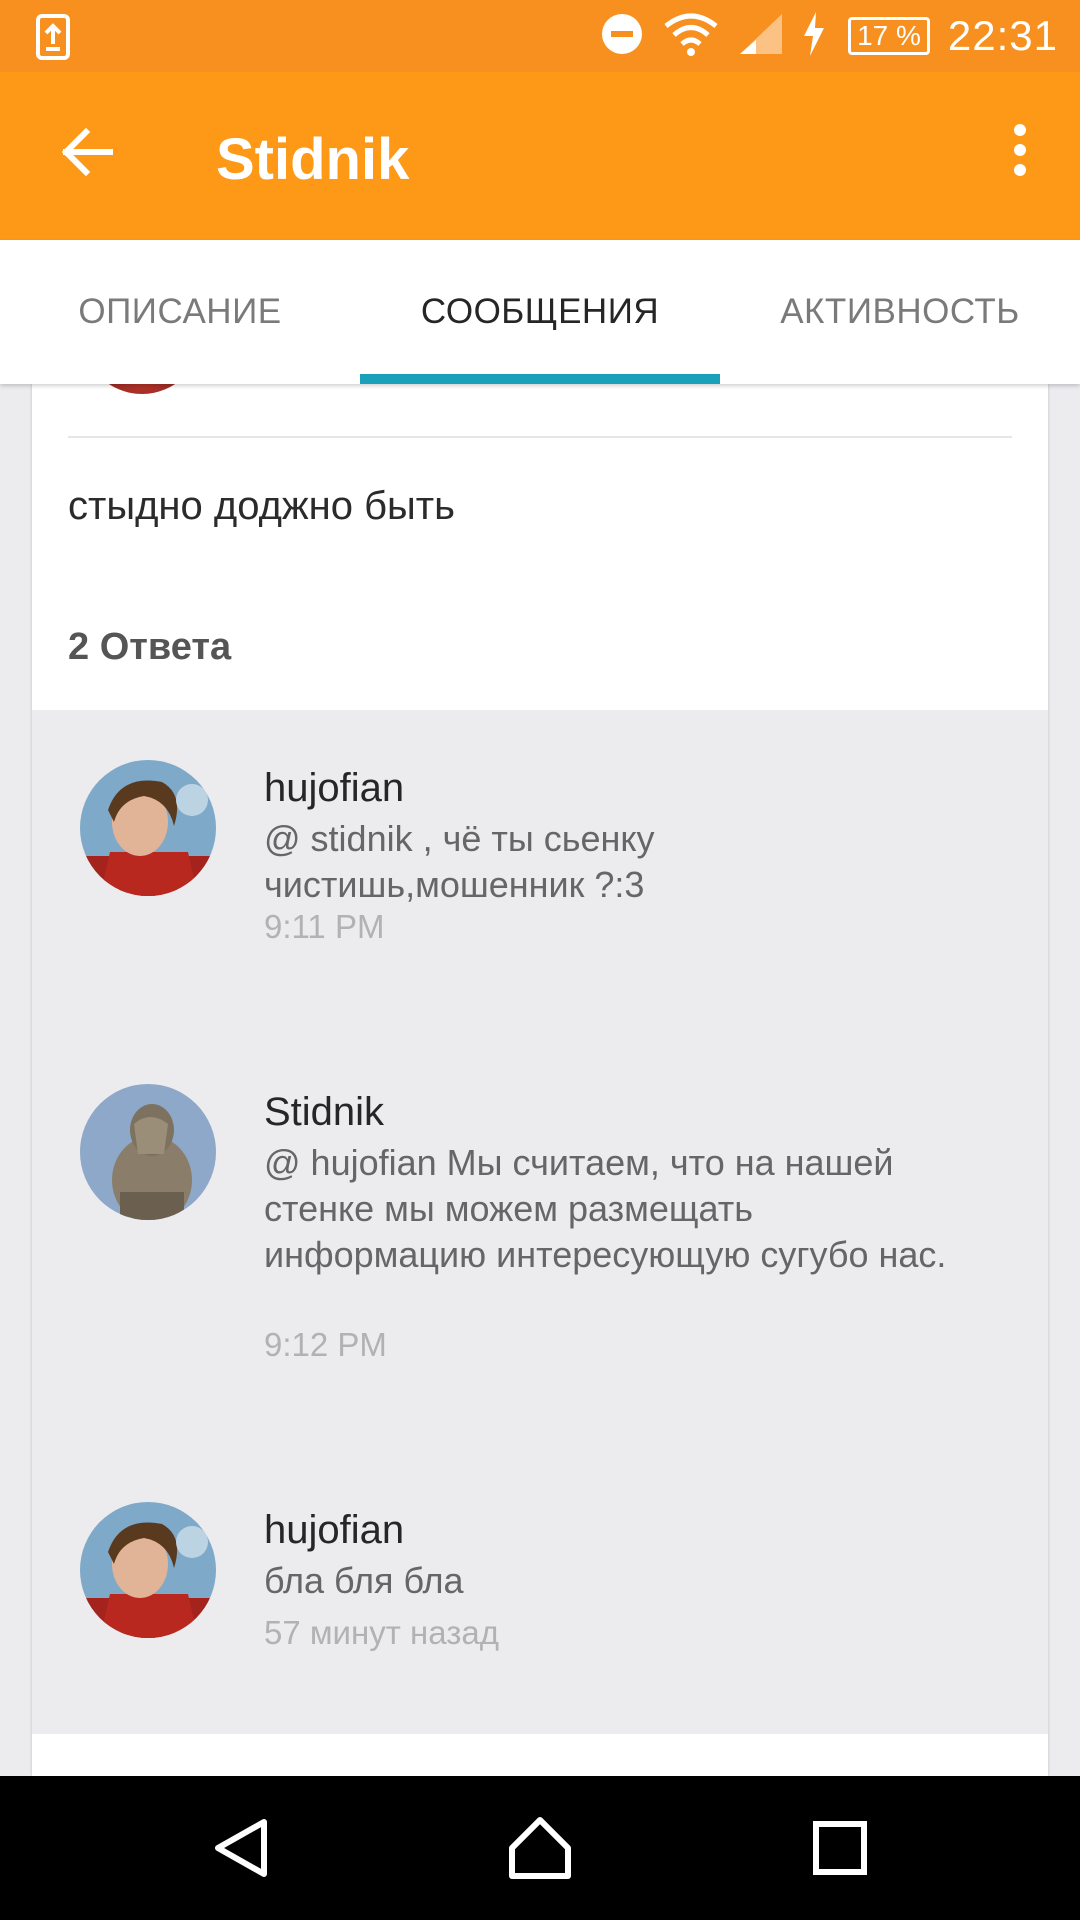  Describe the element at coordinates (540, 36) in the screenshot. I see `status-bar: 17 % 22:31` at that location.